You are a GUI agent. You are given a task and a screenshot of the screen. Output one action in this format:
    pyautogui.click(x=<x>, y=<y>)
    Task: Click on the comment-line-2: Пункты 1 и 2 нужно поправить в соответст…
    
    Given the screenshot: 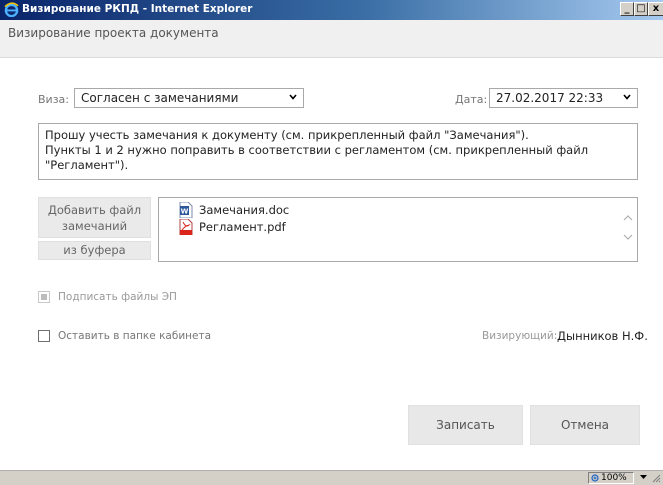 What is the action you would take?
    pyautogui.click(x=317, y=157)
    